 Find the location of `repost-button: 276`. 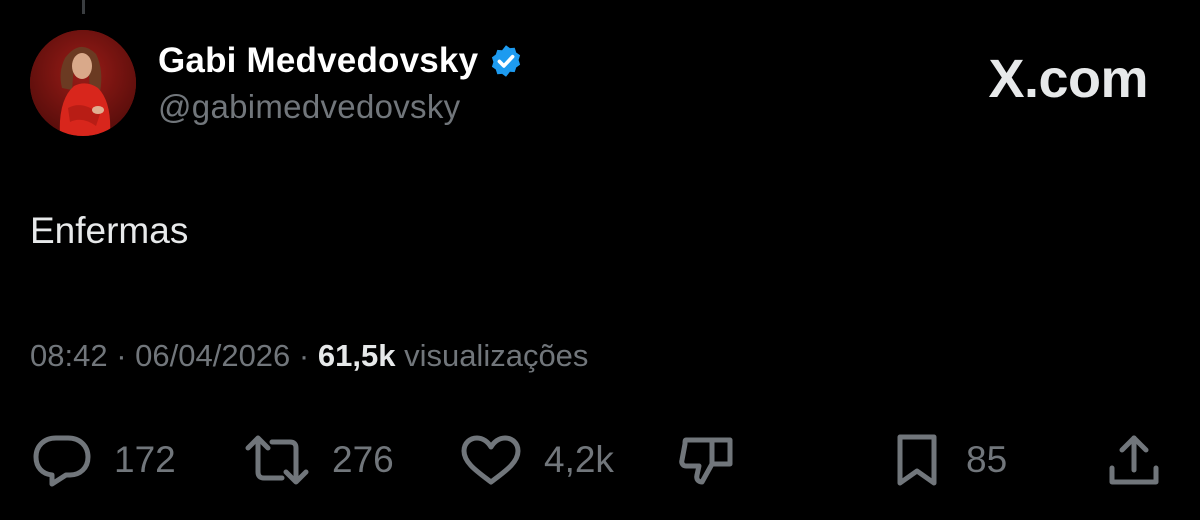

repost-button: 276 is located at coordinates (318, 460).